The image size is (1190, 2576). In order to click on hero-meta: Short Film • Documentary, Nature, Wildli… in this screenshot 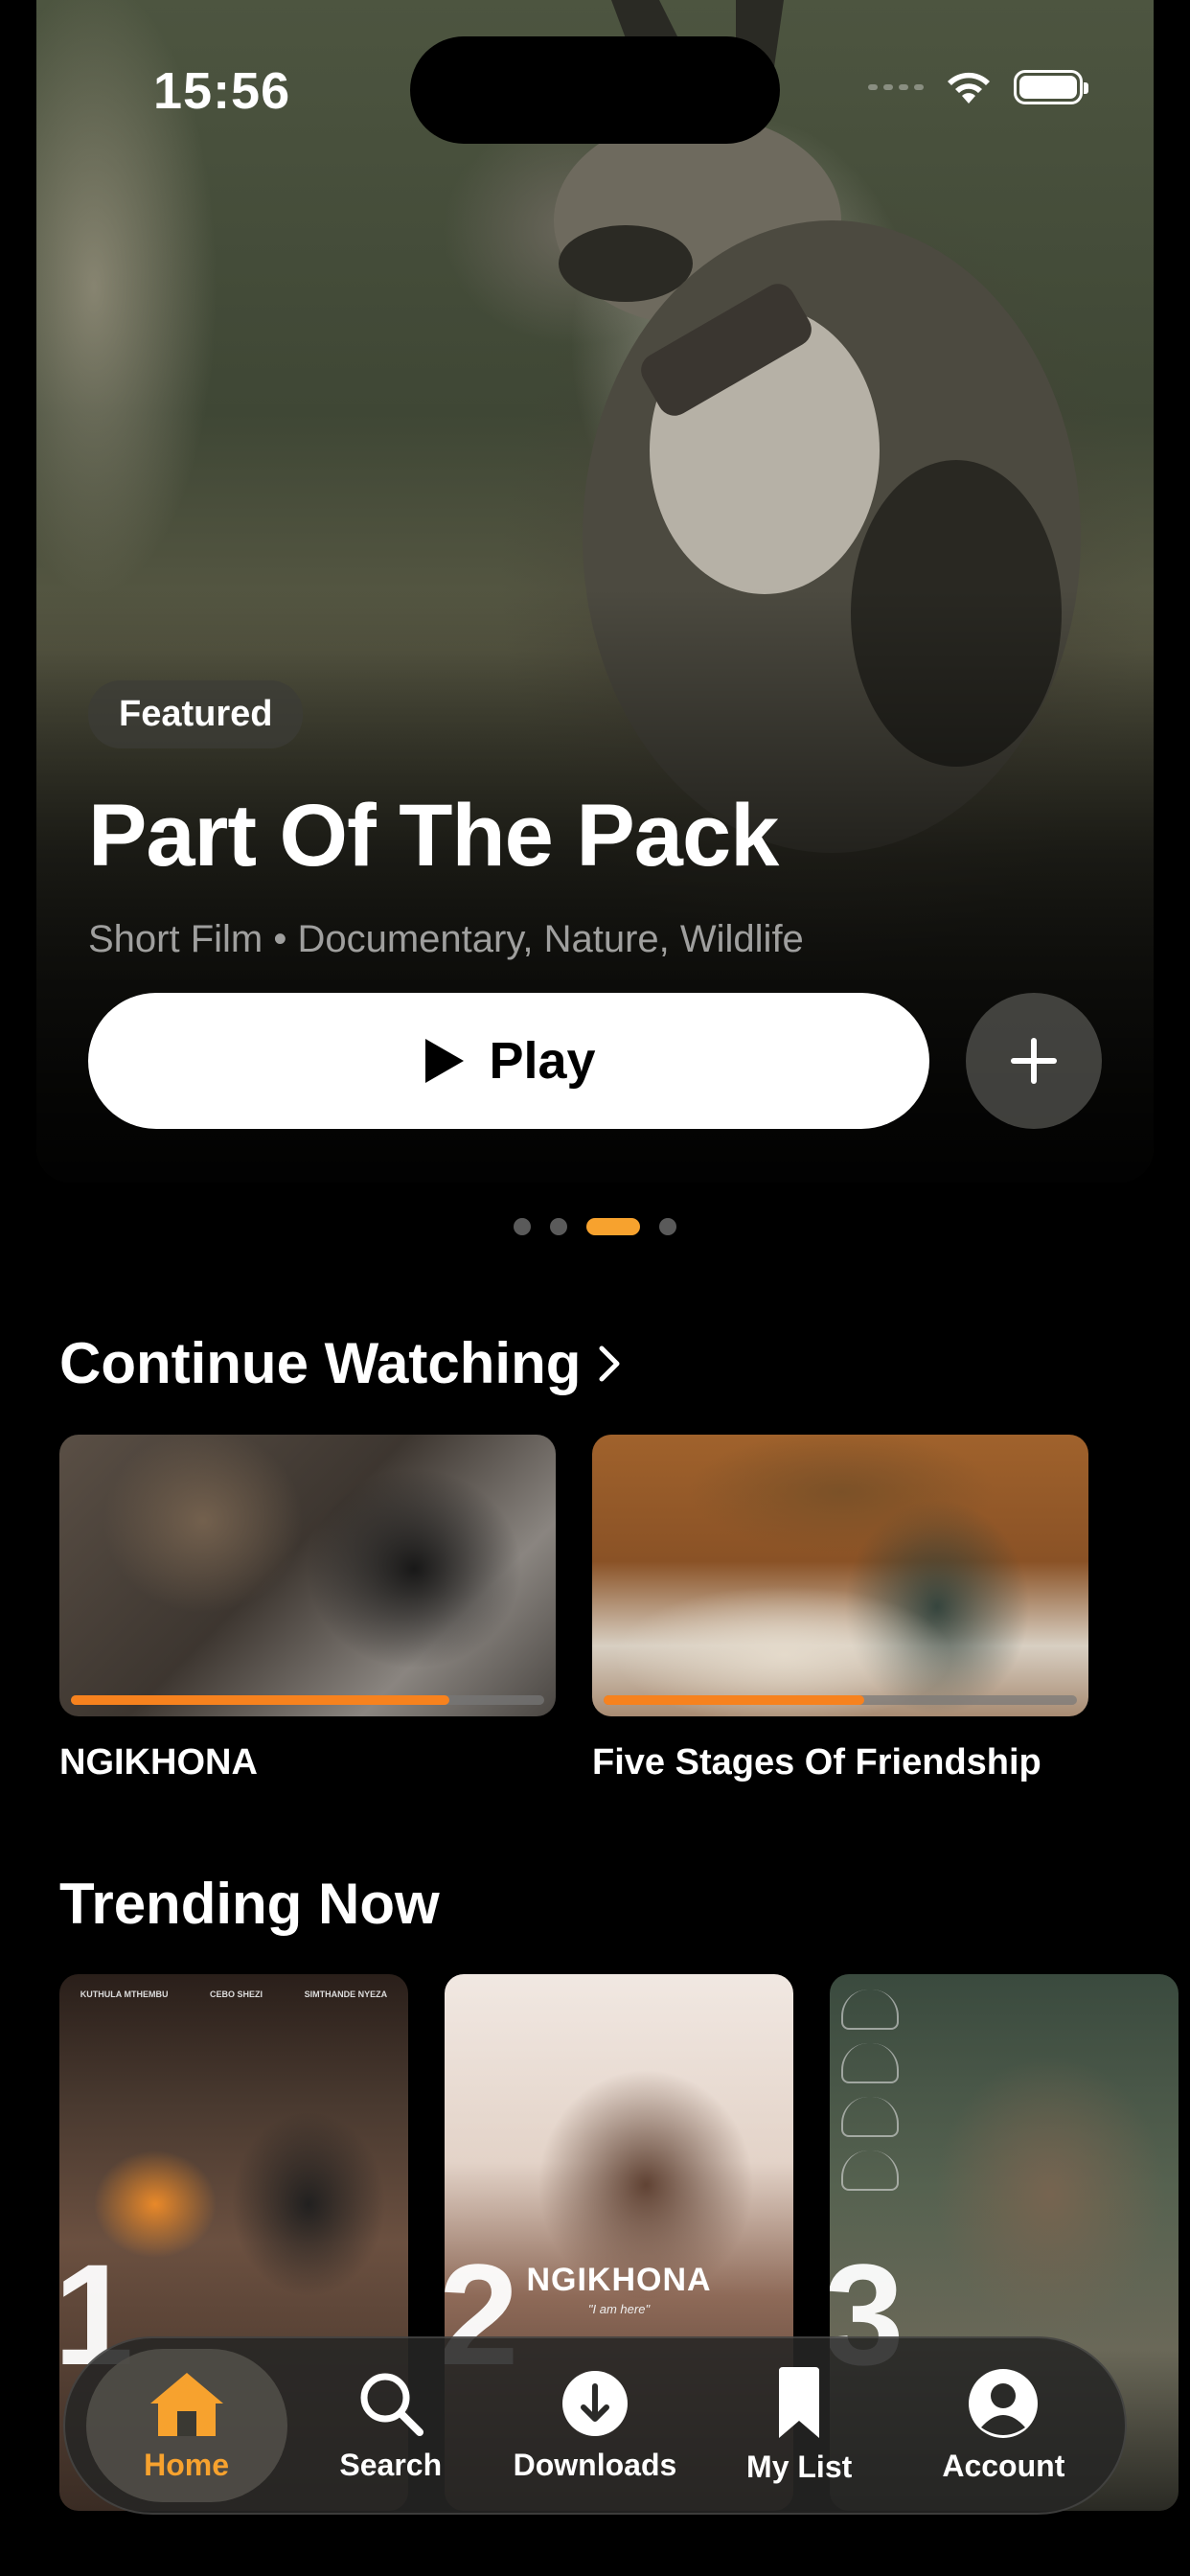, I will do `click(446, 939)`.